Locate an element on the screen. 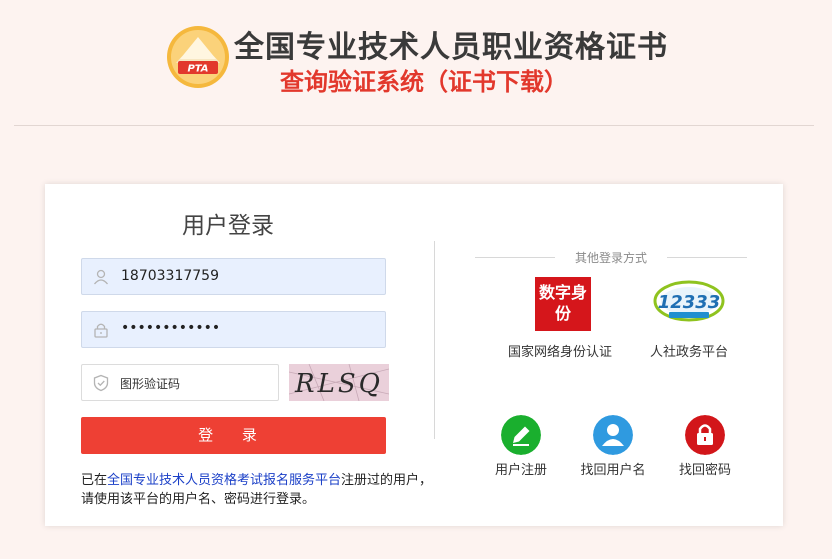 The height and width of the screenshot is (559, 832). login-button: 登 录 is located at coordinates (233, 435).